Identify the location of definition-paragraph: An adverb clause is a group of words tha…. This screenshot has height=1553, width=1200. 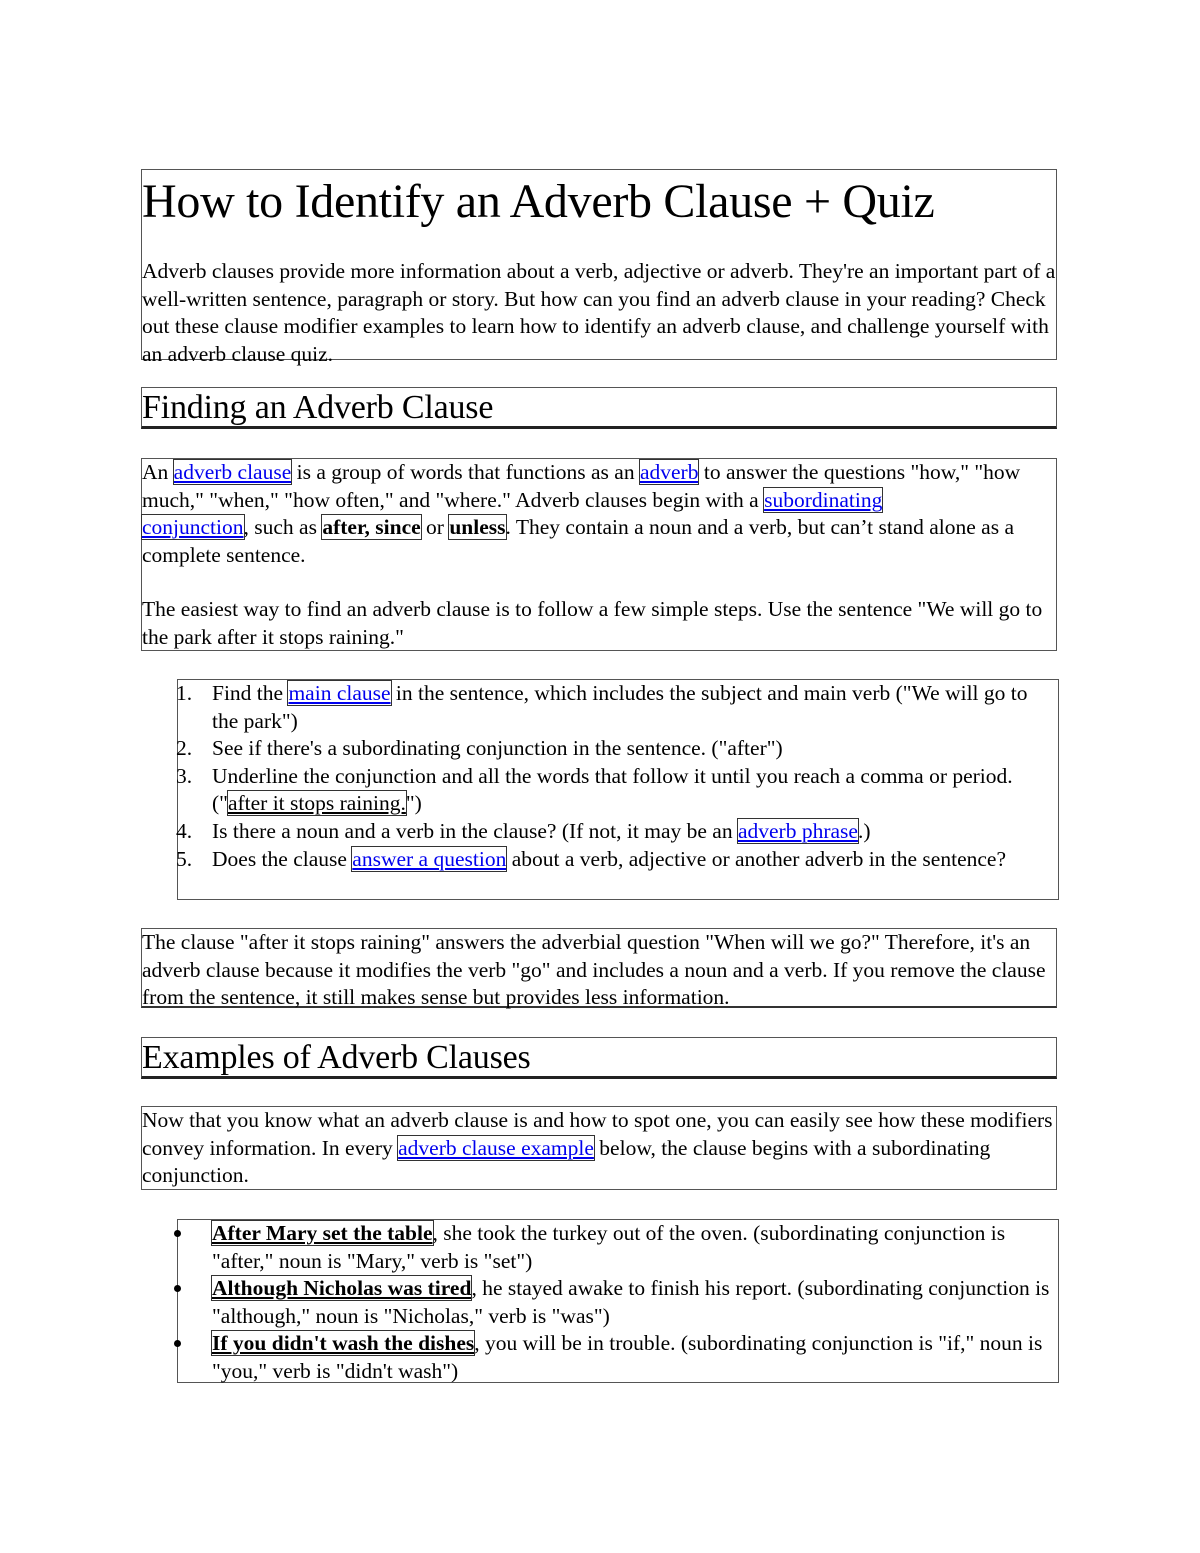
(598, 514).